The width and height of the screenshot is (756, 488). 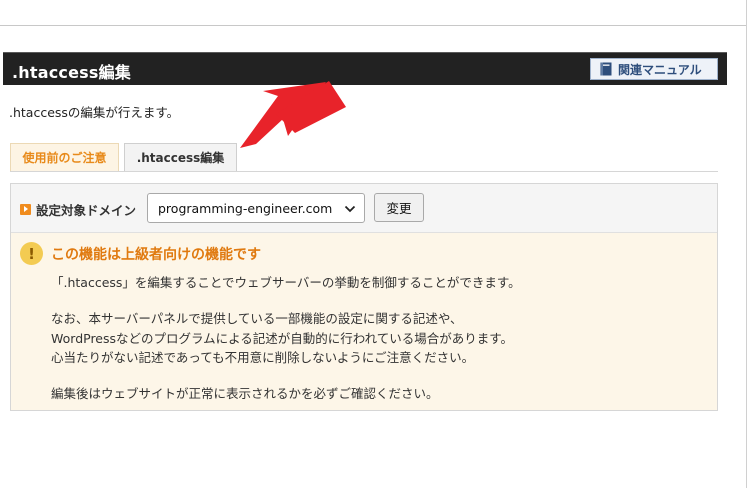 What do you see at coordinates (263, 357) in the screenshot?
I see `warning-text: 心当たりがない記述であっても不用意に削除しないようにご注意ください。` at bounding box center [263, 357].